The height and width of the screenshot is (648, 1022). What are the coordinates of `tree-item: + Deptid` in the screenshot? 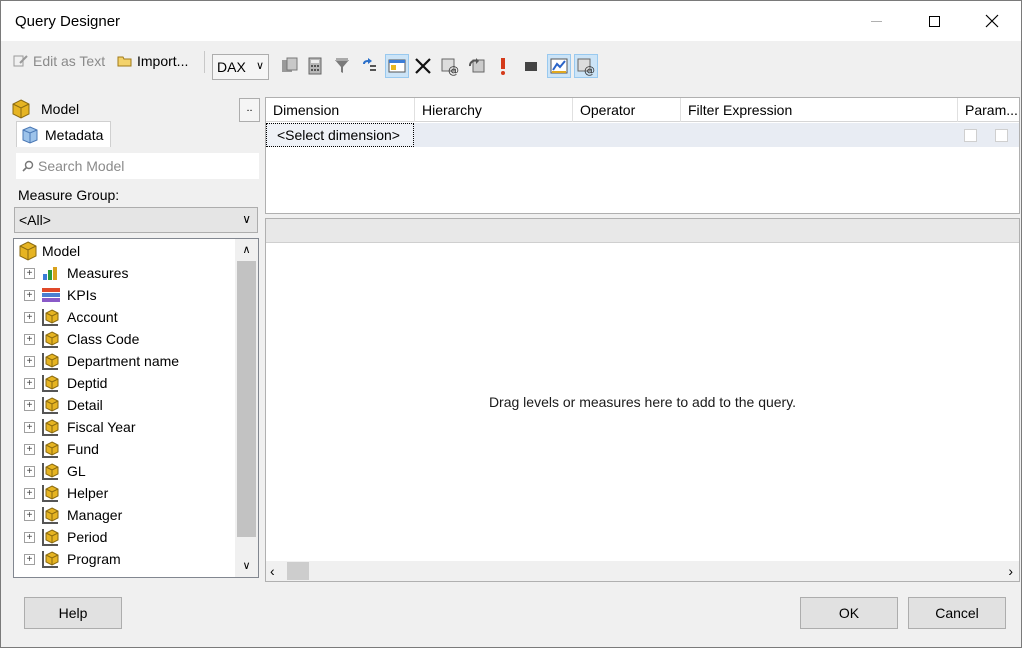 It's located at (65, 383).